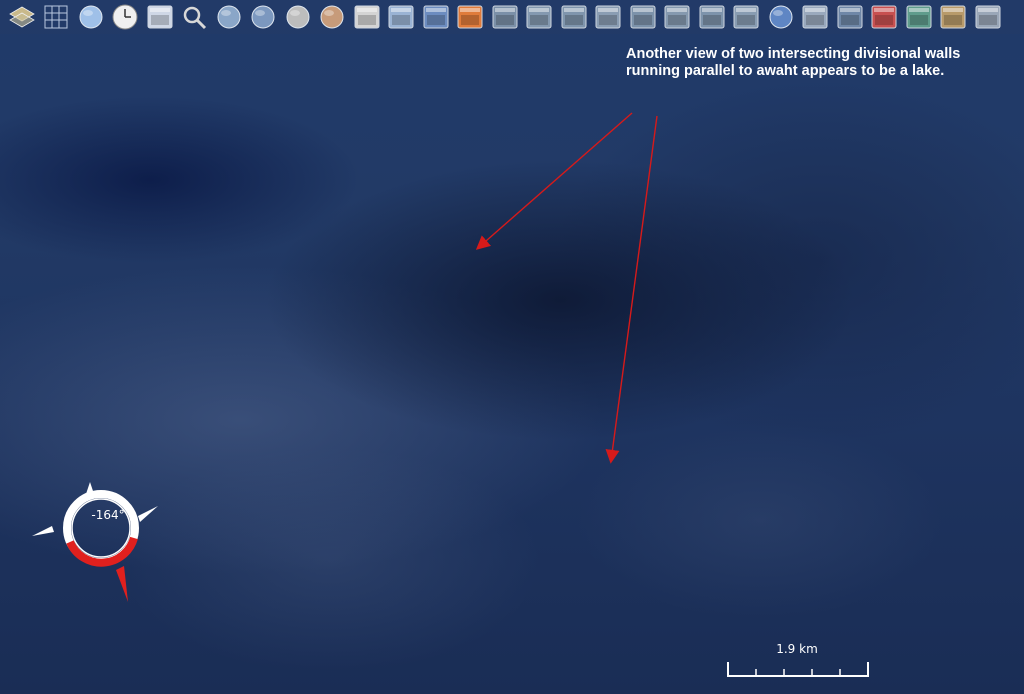  Describe the element at coordinates (919, 17) in the screenshot. I see `places-icon` at that location.